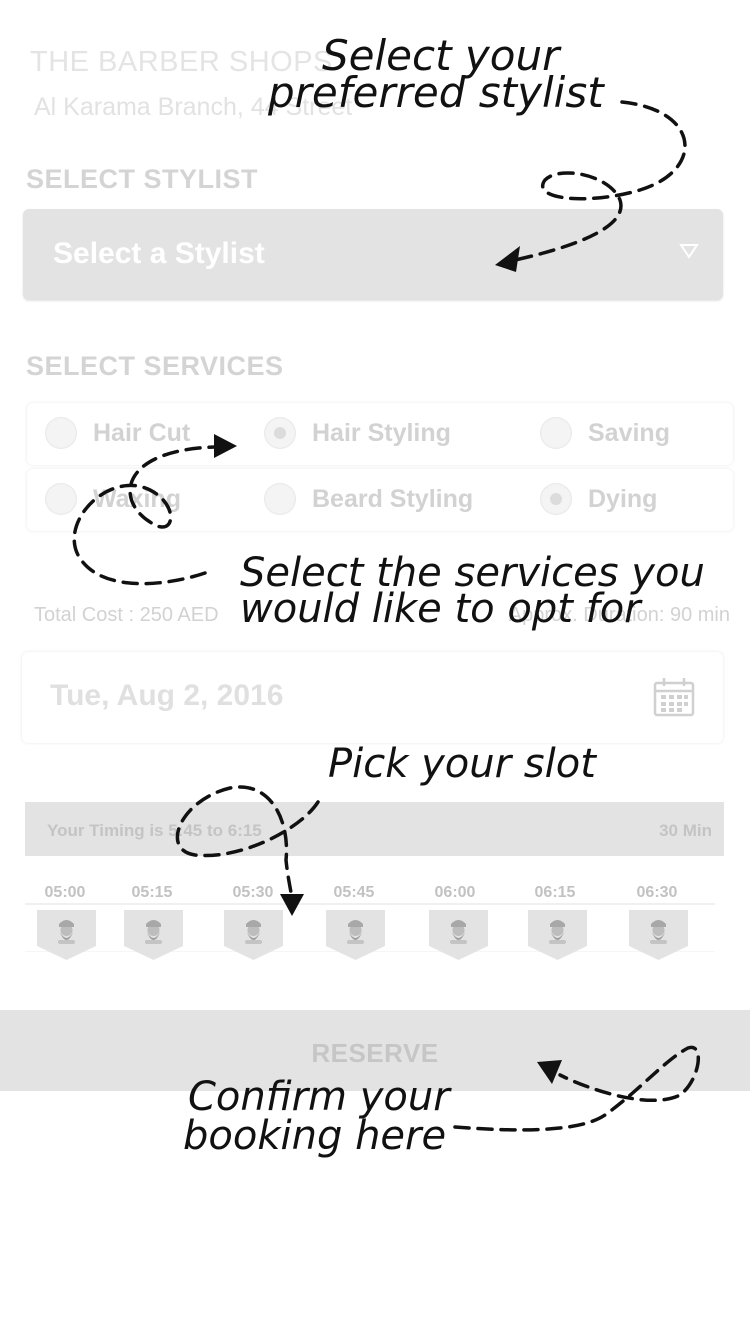 The height and width of the screenshot is (1334, 750). What do you see at coordinates (577, 1088) in the screenshot?
I see `dashed-arrow-confirm` at bounding box center [577, 1088].